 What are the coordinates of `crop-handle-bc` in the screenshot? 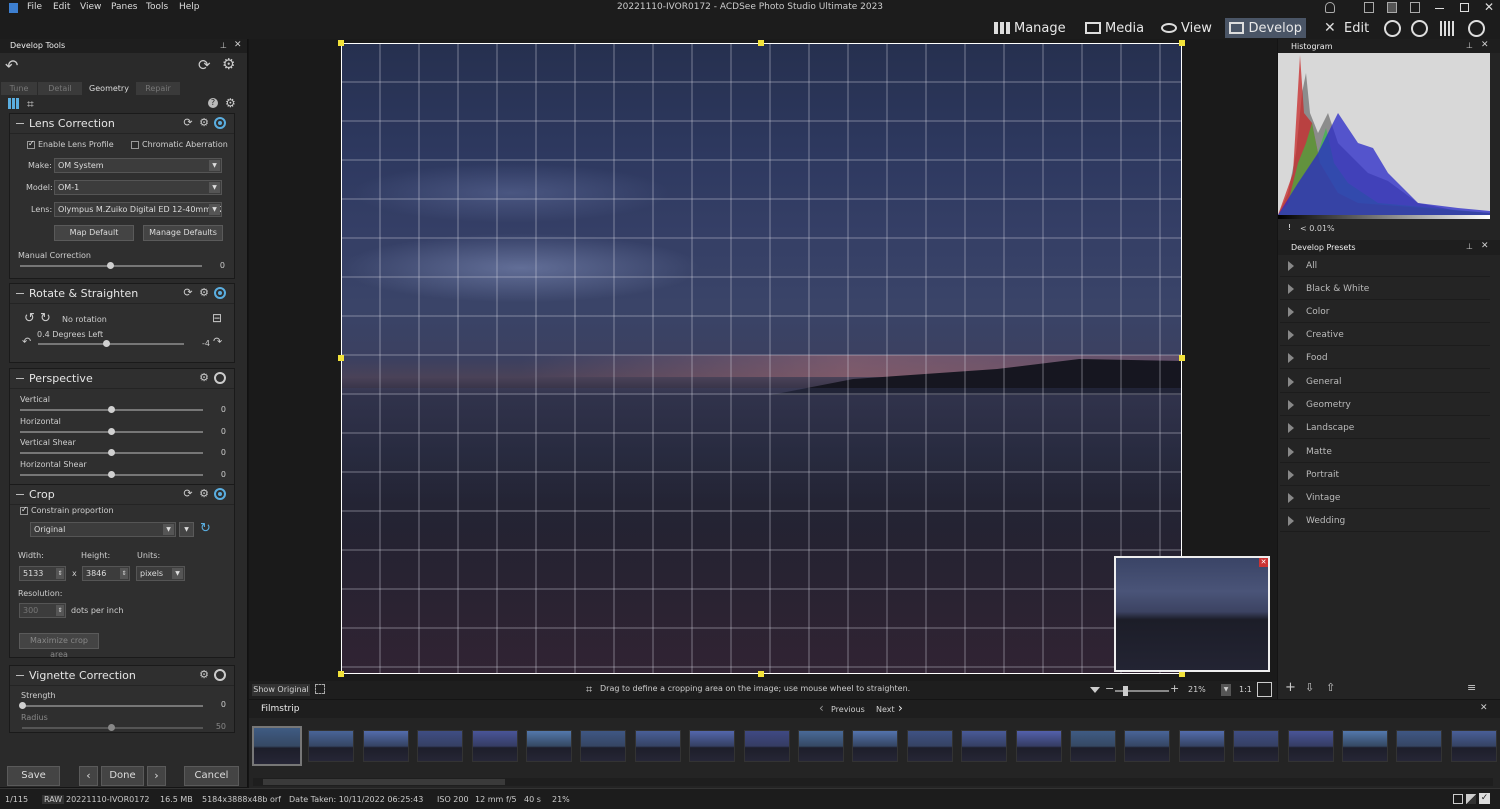 It's located at (761, 674).